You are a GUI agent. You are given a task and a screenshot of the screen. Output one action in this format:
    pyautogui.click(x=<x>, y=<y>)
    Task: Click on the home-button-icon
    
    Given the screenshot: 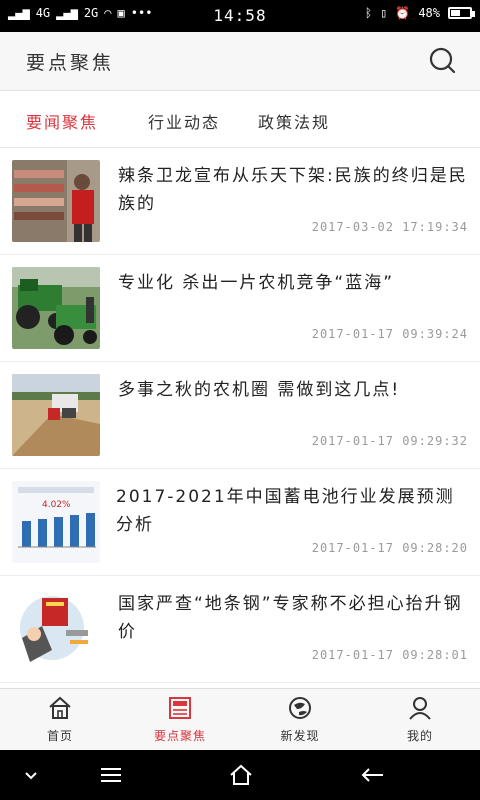 What is the action you would take?
    pyautogui.click(x=241, y=775)
    